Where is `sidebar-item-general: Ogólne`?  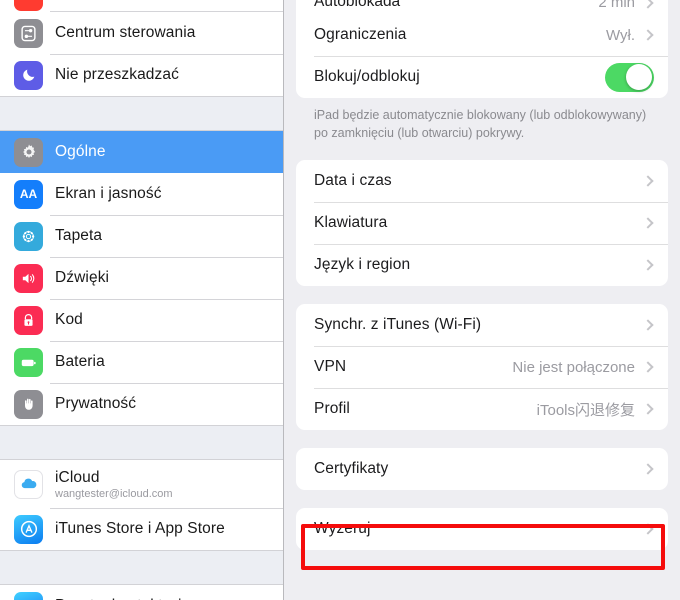
sidebar-item-general: Ogólne is located at coordinates (141, 152).